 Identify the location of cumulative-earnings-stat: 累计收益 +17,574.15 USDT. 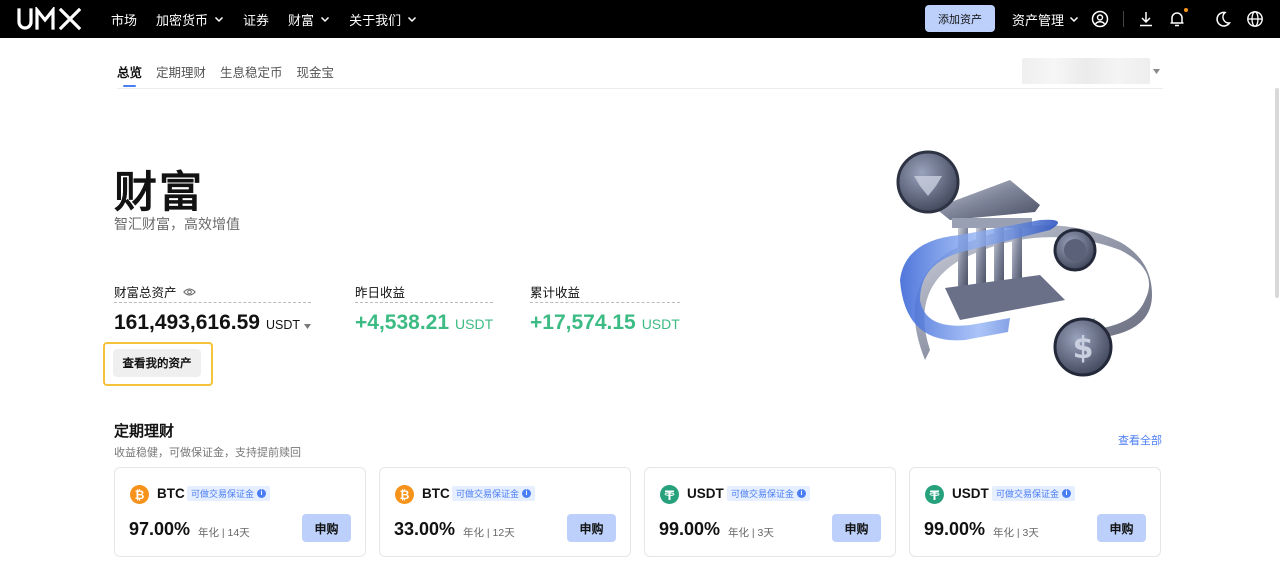
(605, 308).